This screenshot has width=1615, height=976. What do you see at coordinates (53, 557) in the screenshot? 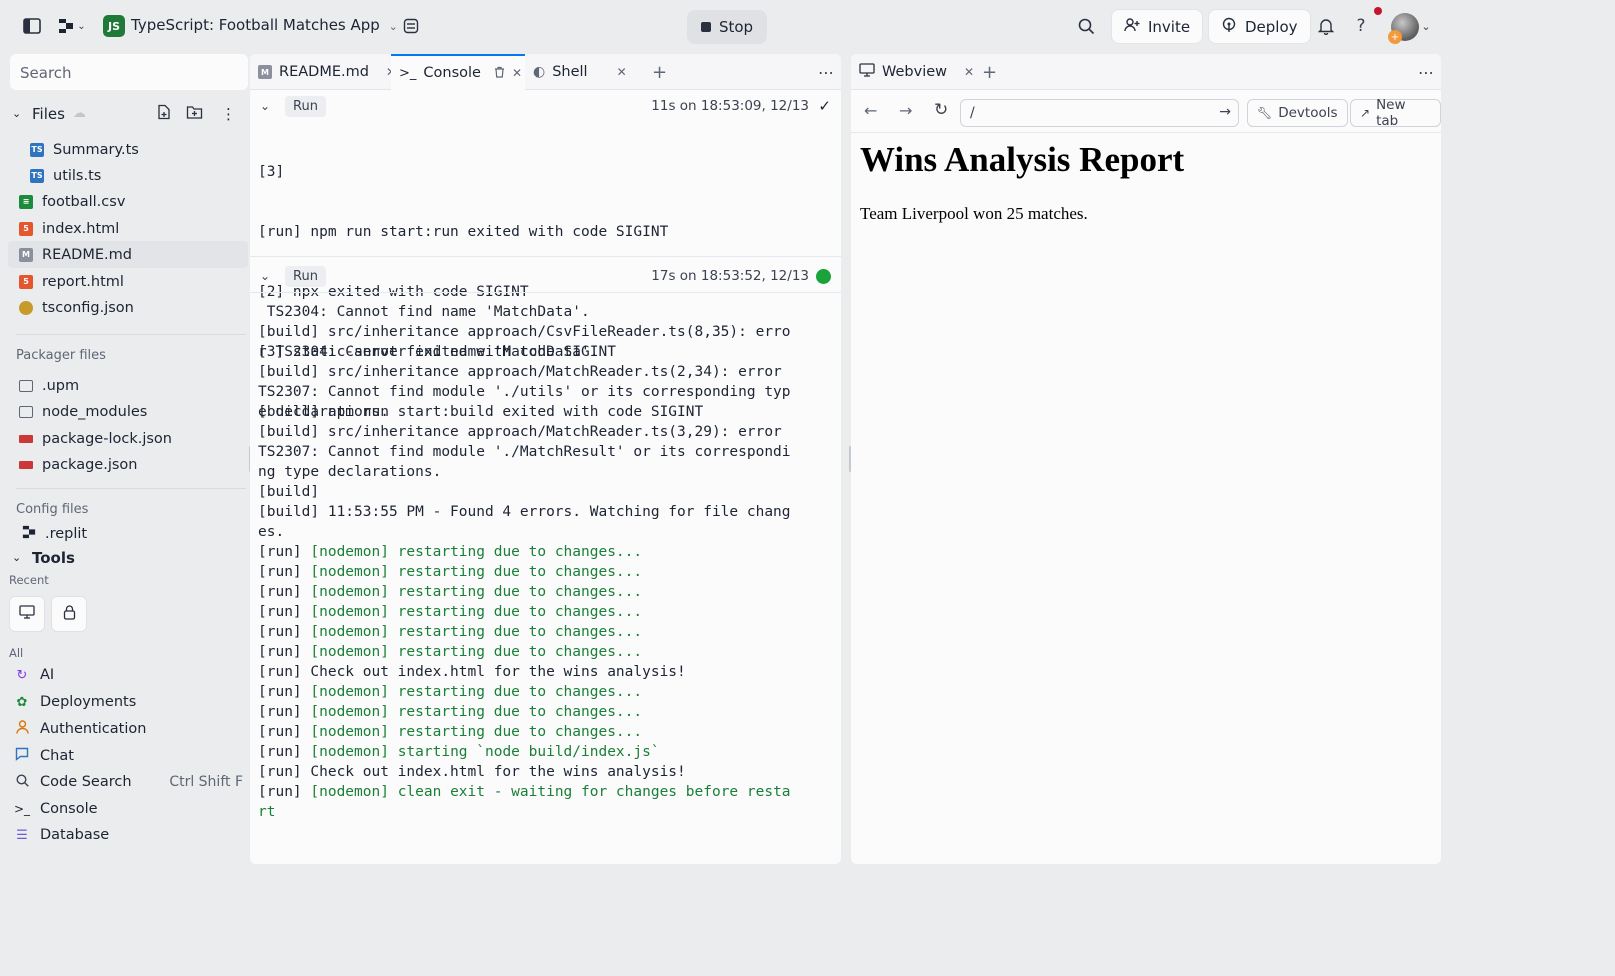
I see `tools-label: Tools` at bounding box center [53, 557].